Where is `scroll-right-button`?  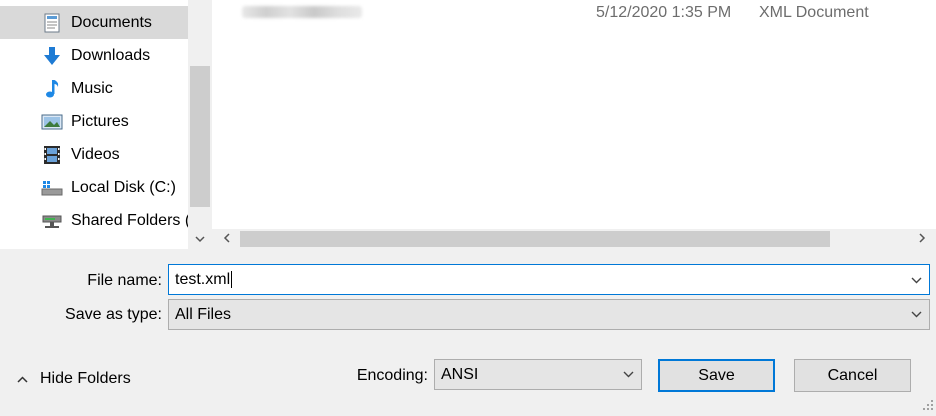
scroll-right-button is located at coordinates (922, 239).